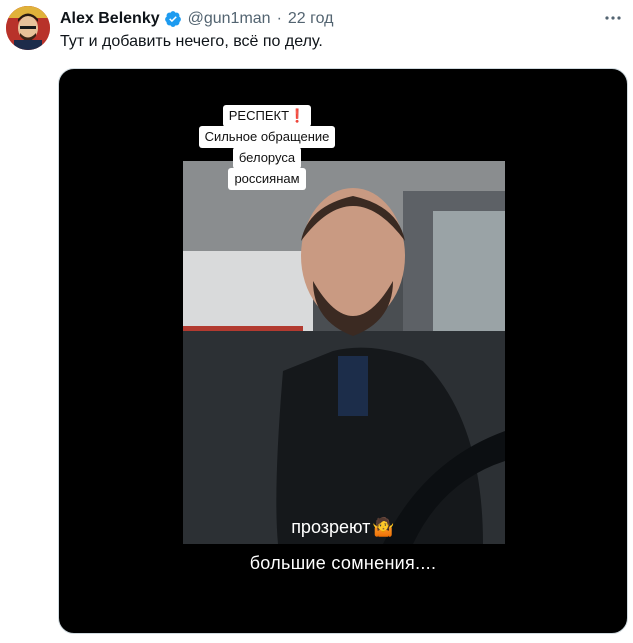 The width and height of the screenshot is (633, 643). I want to click on caption-line-4: россиянам, so click(267, 179).